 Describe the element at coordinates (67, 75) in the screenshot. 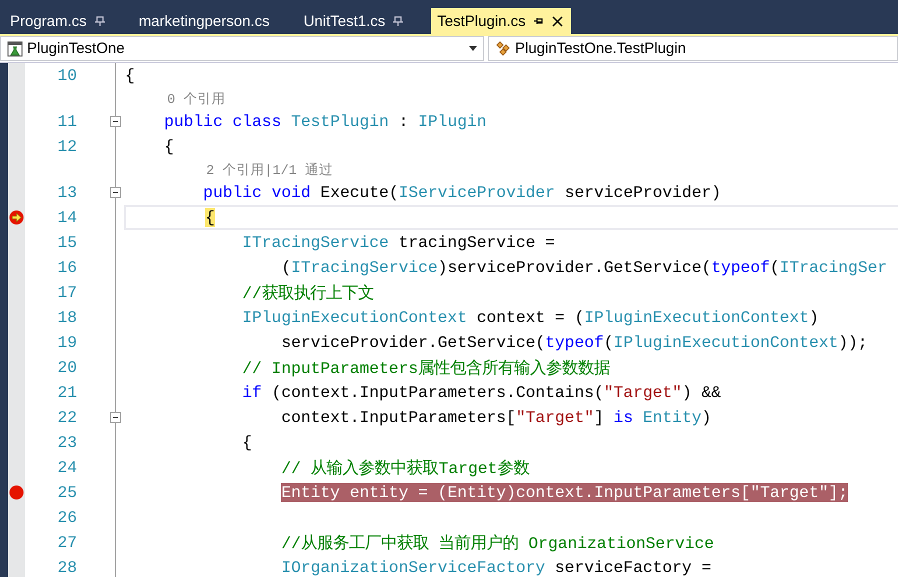

I see `line-number: 10` at that location.